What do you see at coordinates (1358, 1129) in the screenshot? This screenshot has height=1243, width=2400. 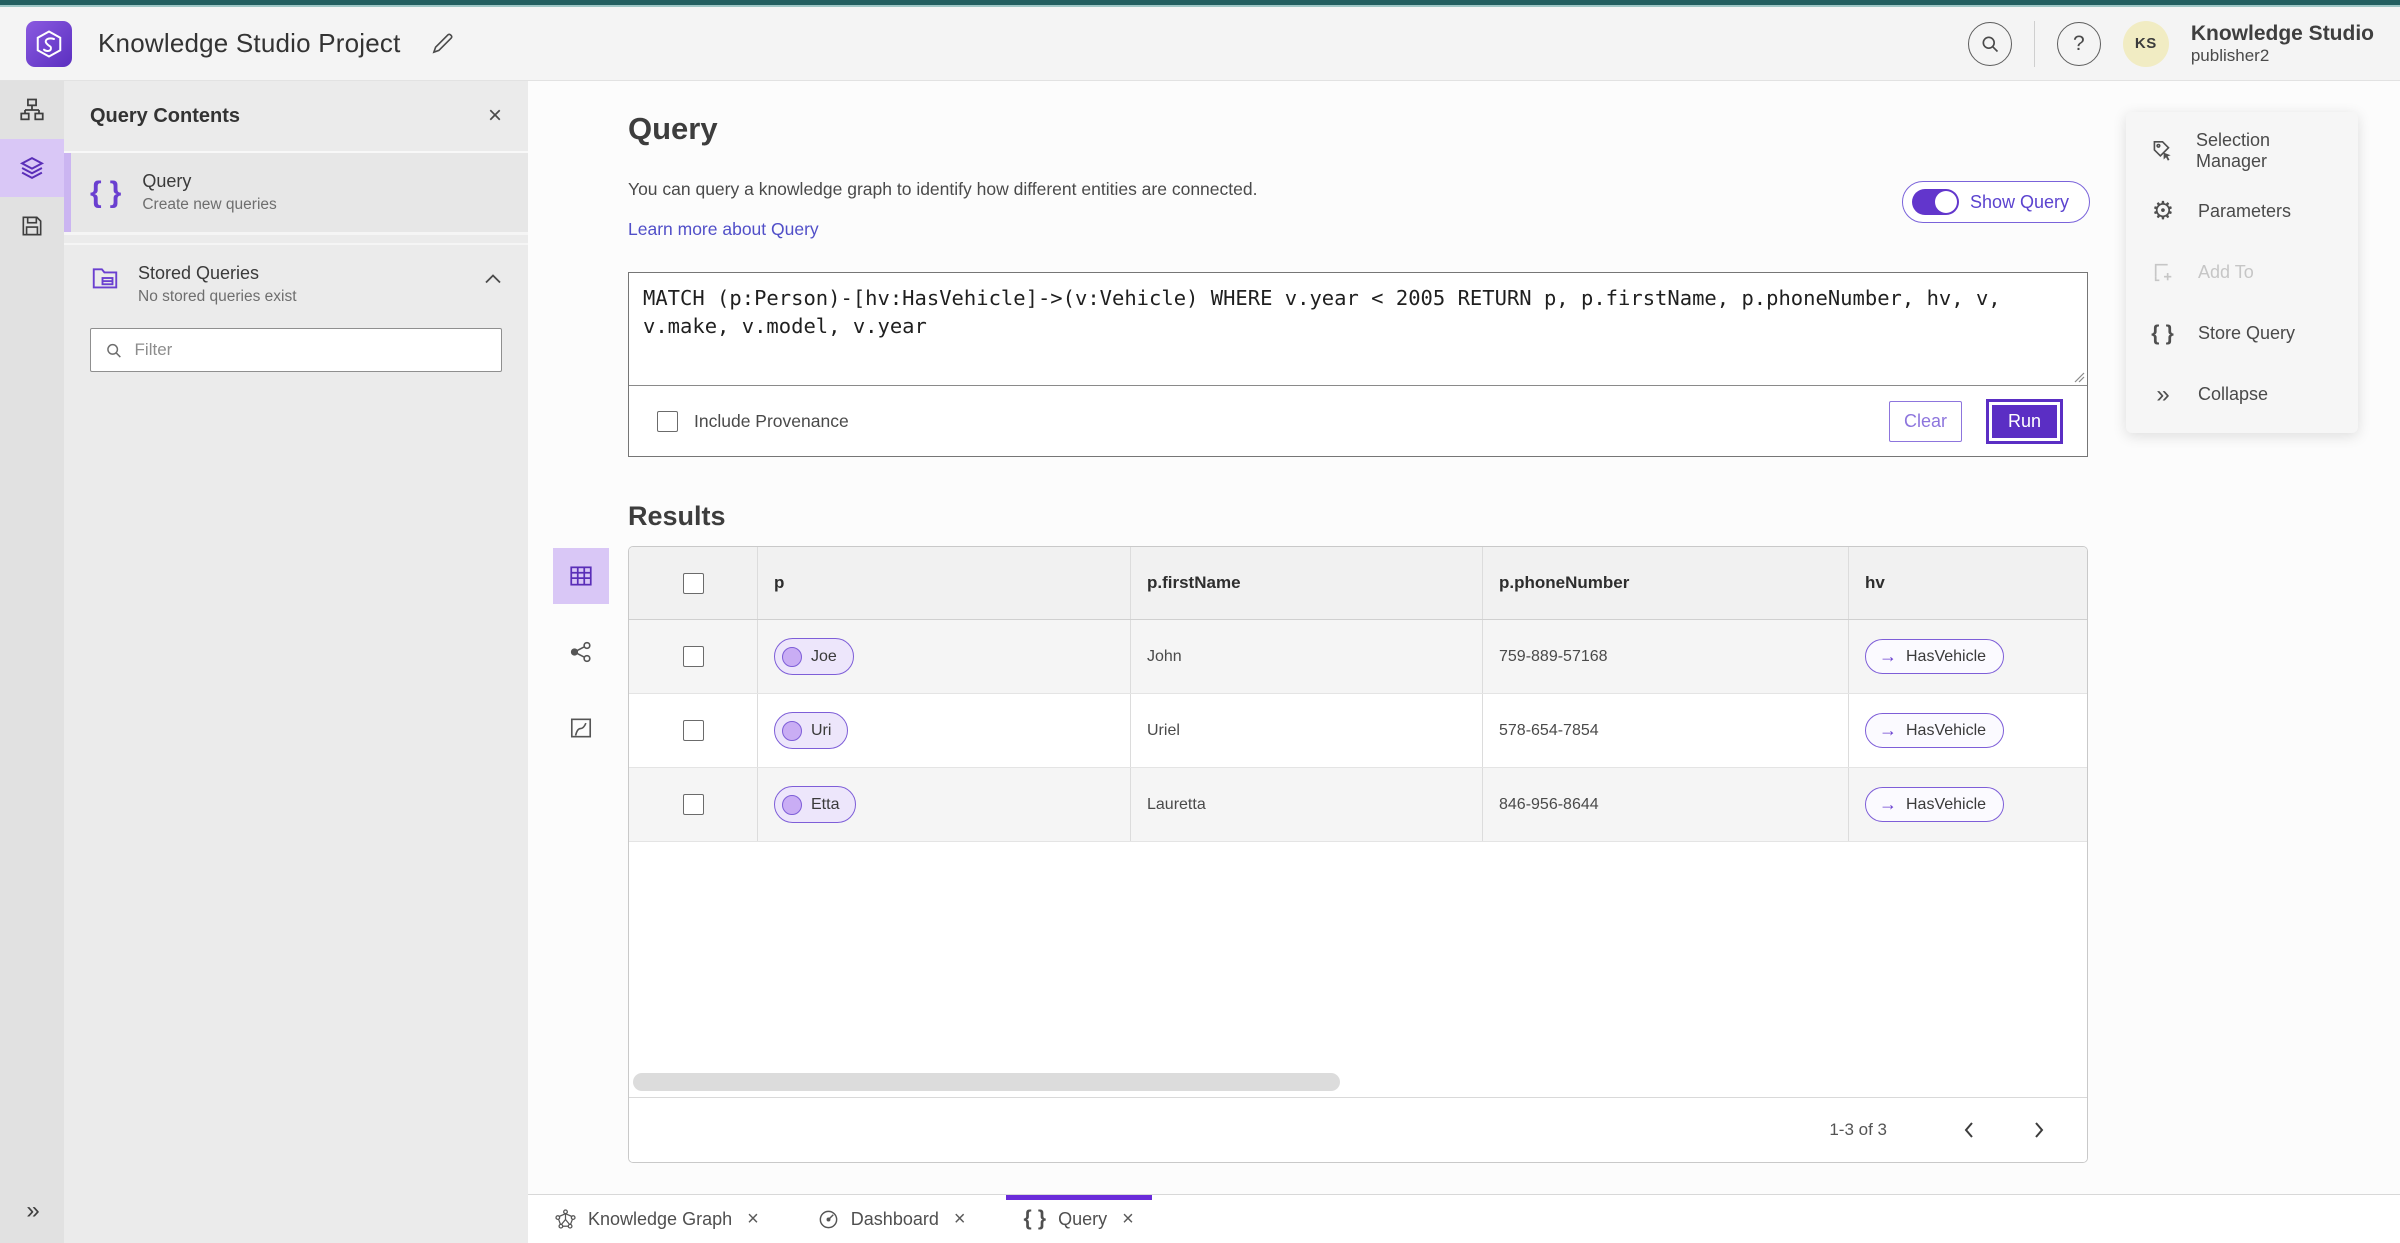 I see `table-pagination: 1-3 of 3` at bounding box center [1358, 1129].